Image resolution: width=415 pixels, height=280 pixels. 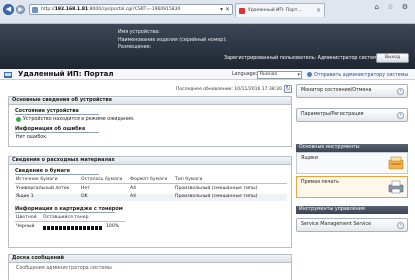 I want to click on table-cell: OK, so click(x=84, y=196).